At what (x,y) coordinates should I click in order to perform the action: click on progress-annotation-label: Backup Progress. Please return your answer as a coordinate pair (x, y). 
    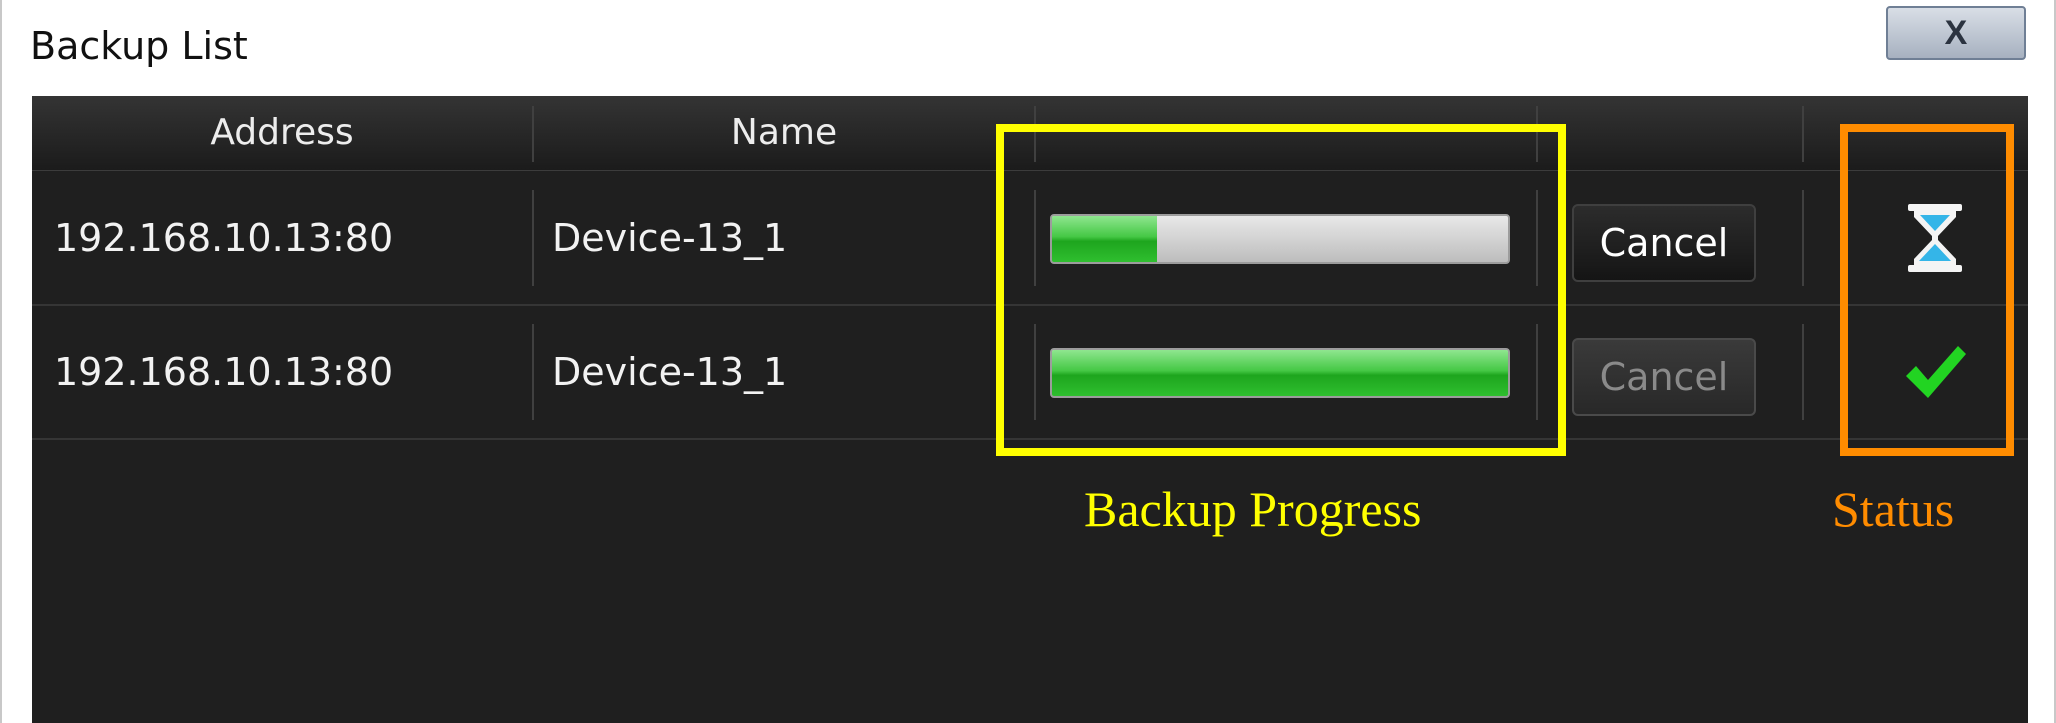
    Looking at the image, I should click on (1253, 509).